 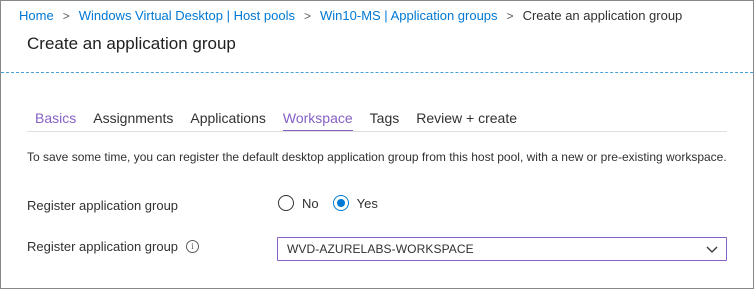 I want to click on tab-divider, so click(x=377, y=131).